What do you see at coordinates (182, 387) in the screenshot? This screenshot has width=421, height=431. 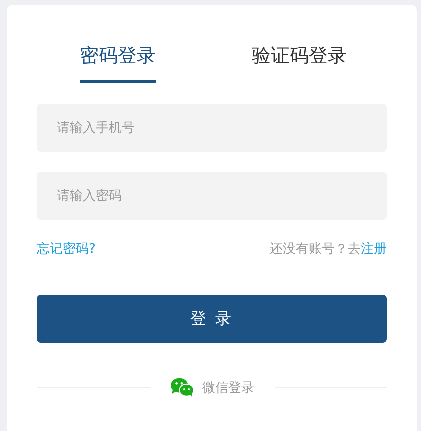 I see `wechat-icon` at bounding box center [182, 387].